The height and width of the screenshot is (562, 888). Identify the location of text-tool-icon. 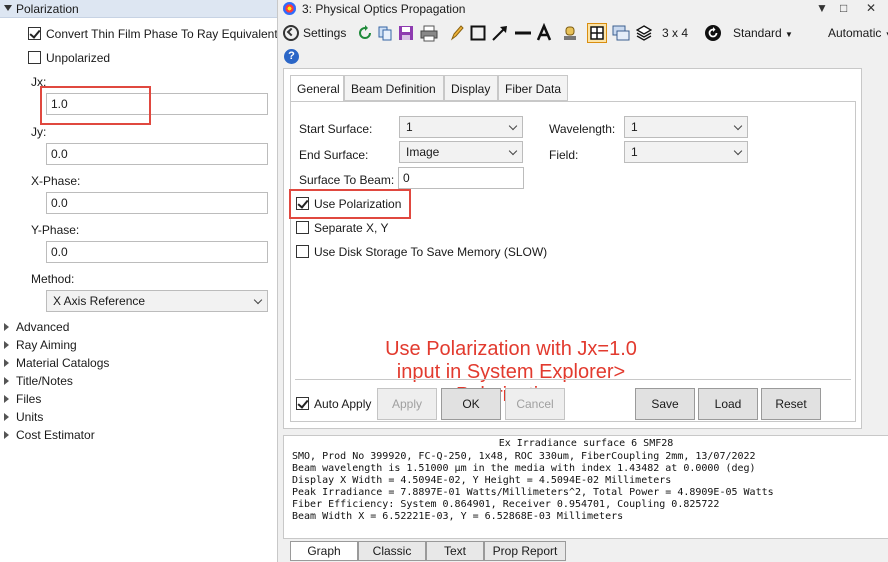
(544, 33).